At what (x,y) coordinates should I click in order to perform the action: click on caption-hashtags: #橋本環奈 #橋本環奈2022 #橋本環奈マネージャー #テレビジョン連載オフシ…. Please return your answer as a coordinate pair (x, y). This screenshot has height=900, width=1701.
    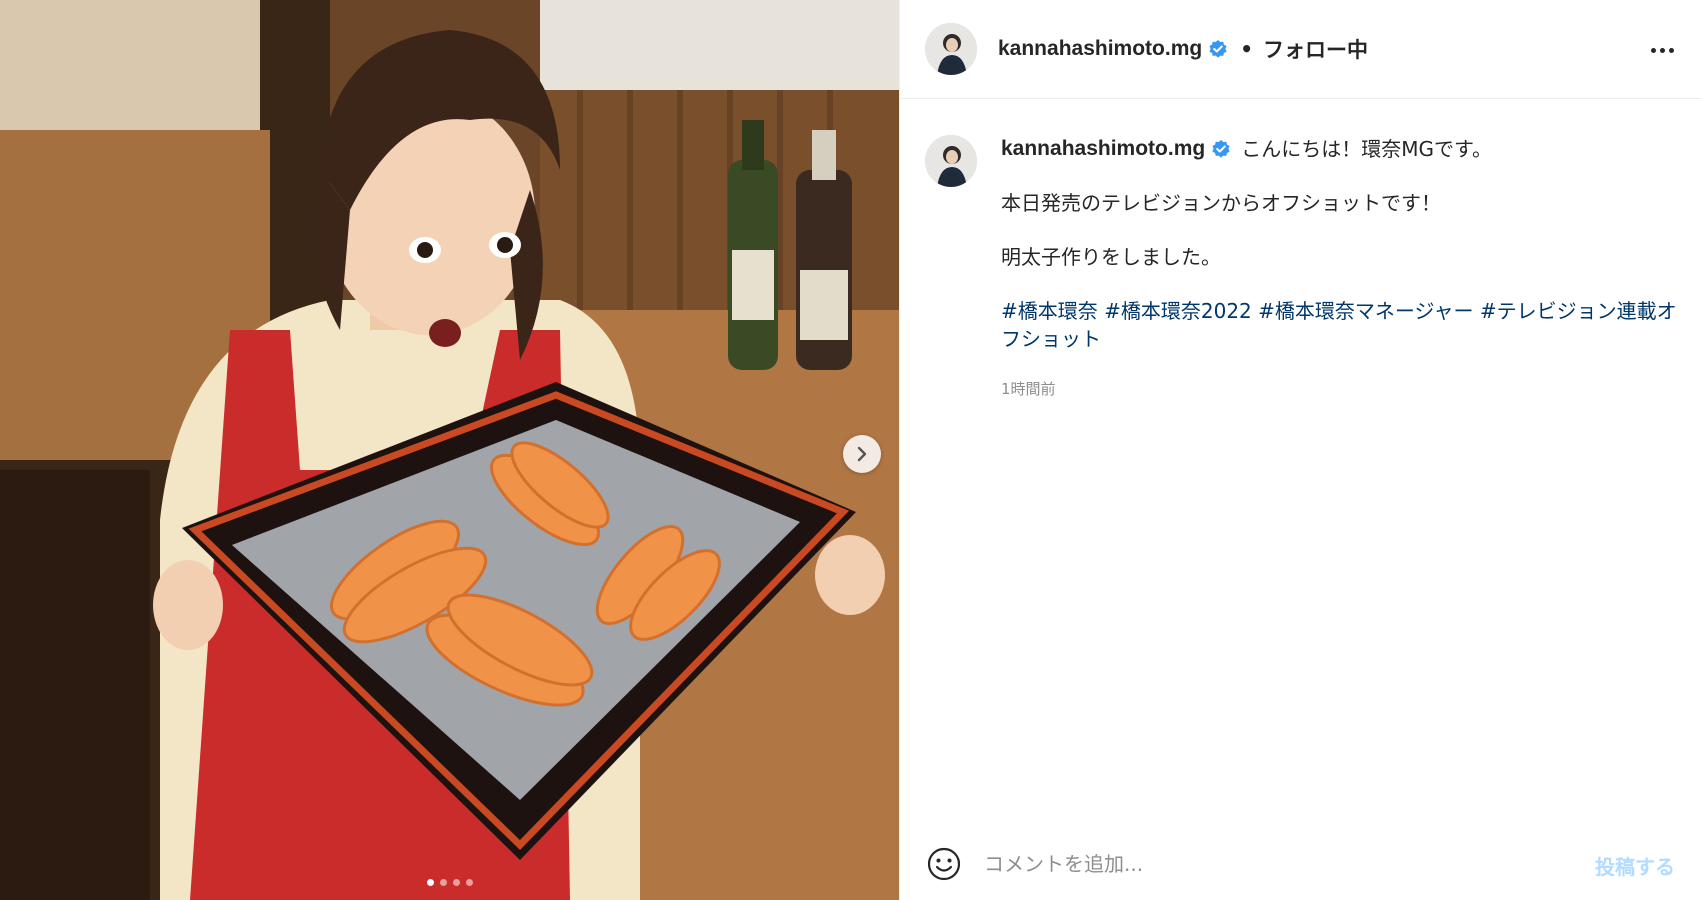
    Looking at the image, I should click on (1346, 325).